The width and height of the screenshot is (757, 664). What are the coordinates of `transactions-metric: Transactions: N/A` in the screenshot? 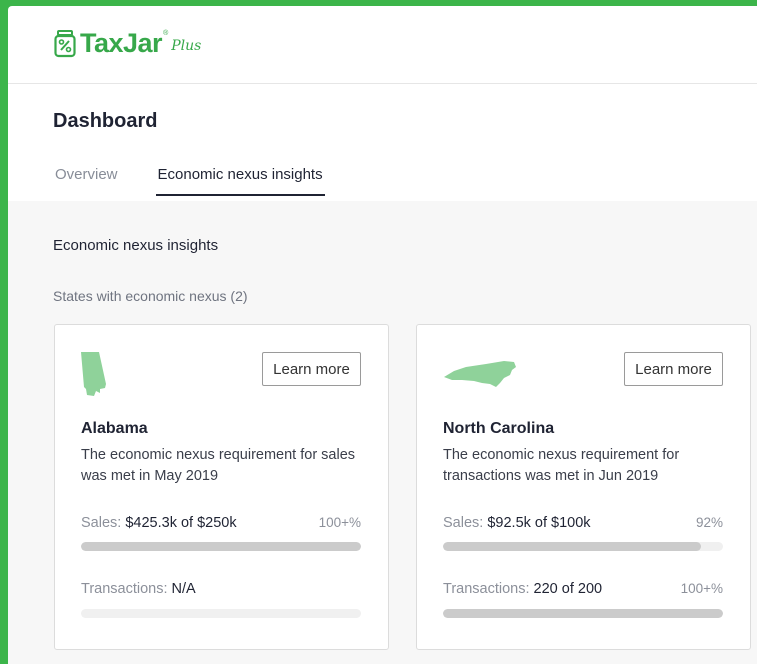 It's located at (221, 589).